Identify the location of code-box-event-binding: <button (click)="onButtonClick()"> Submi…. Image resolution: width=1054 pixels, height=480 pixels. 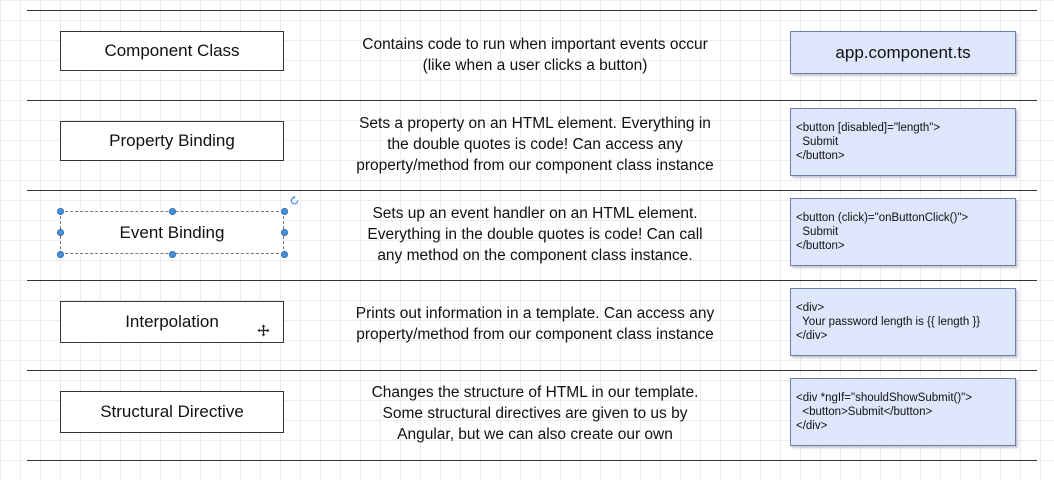
(903, 232).